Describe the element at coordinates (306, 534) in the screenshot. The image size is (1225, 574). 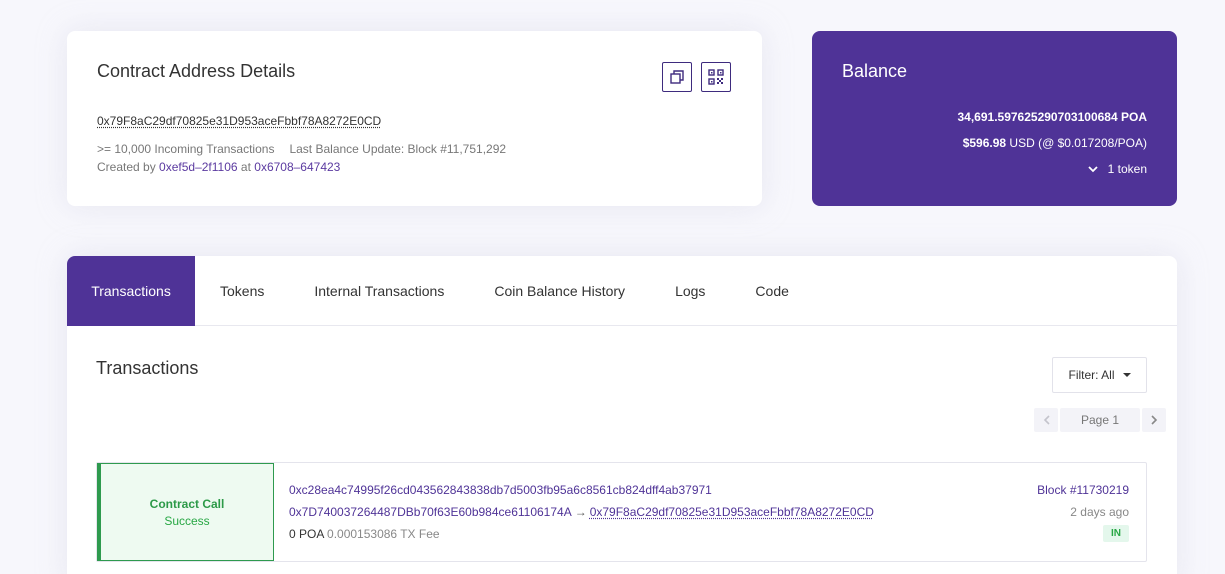
I see `transaction-value: 0 POA` at that location.